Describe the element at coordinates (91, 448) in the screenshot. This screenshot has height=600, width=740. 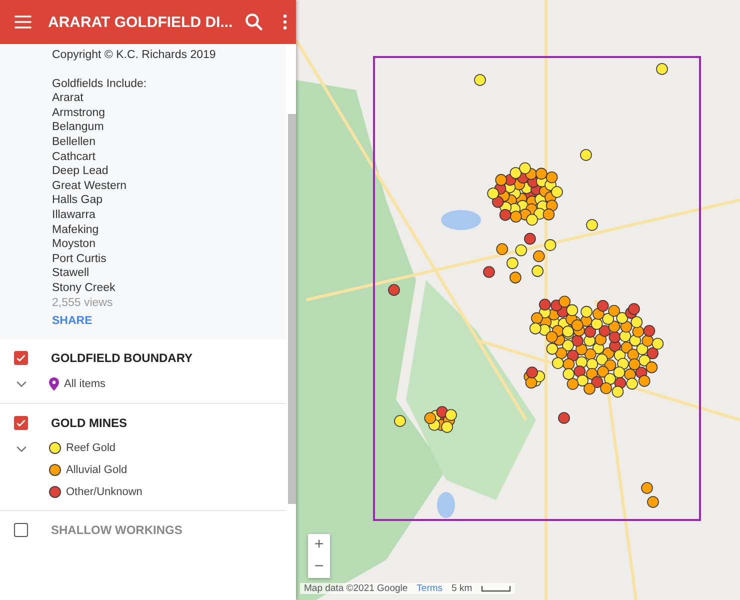
I see `legend-label: Reef Gold` at that location.